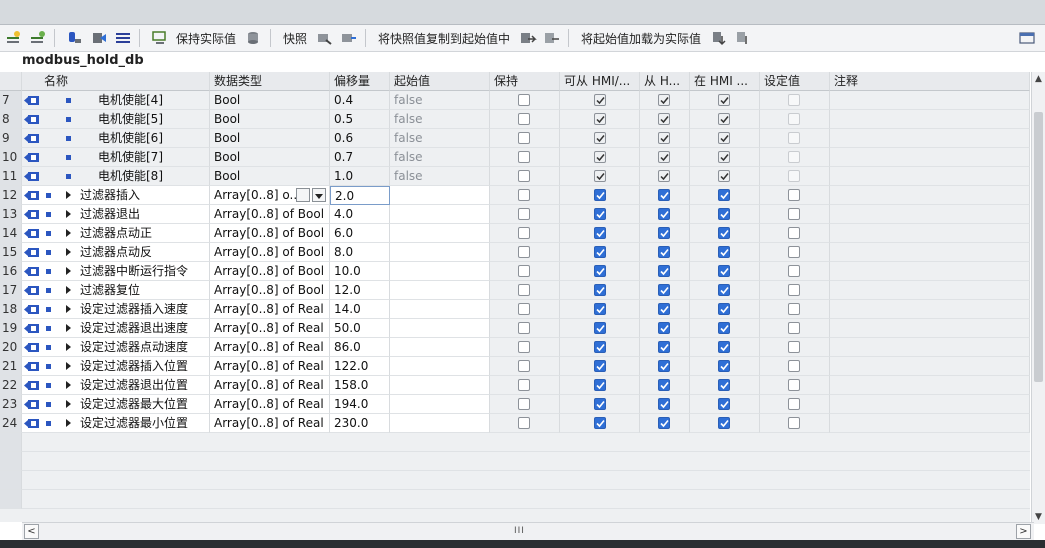 This screenshot has height=548, width=1045. I want to click on collapse-icon, so click(99, 38).